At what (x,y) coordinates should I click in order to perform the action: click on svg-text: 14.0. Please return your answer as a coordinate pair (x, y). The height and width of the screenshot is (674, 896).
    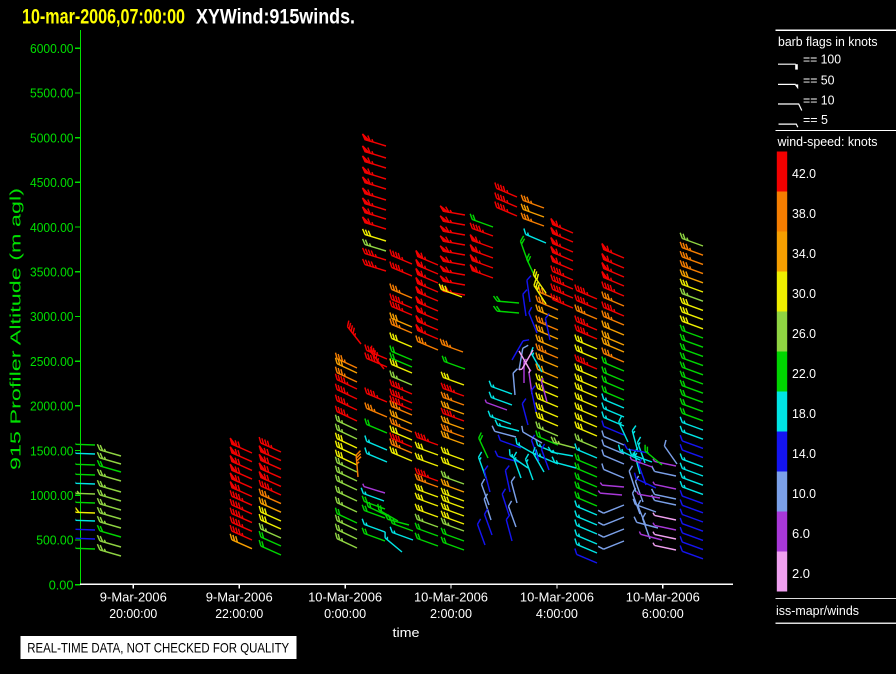
    Looking at the image, I should click on (804, 453).